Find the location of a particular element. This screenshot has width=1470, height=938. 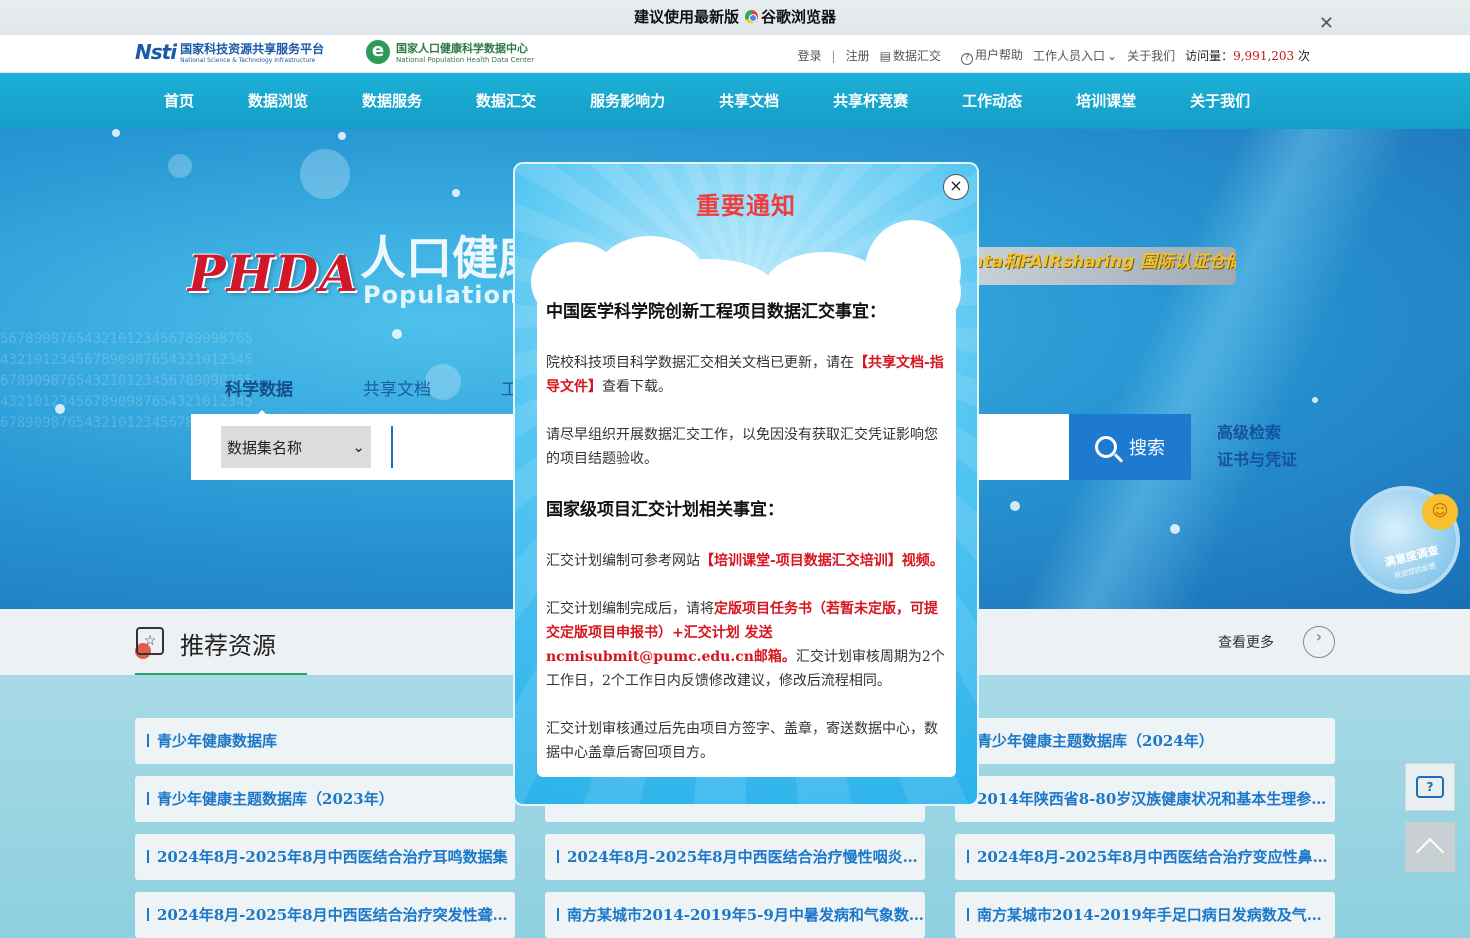

nav-home: 首页 is located at coordinates (179, 101).